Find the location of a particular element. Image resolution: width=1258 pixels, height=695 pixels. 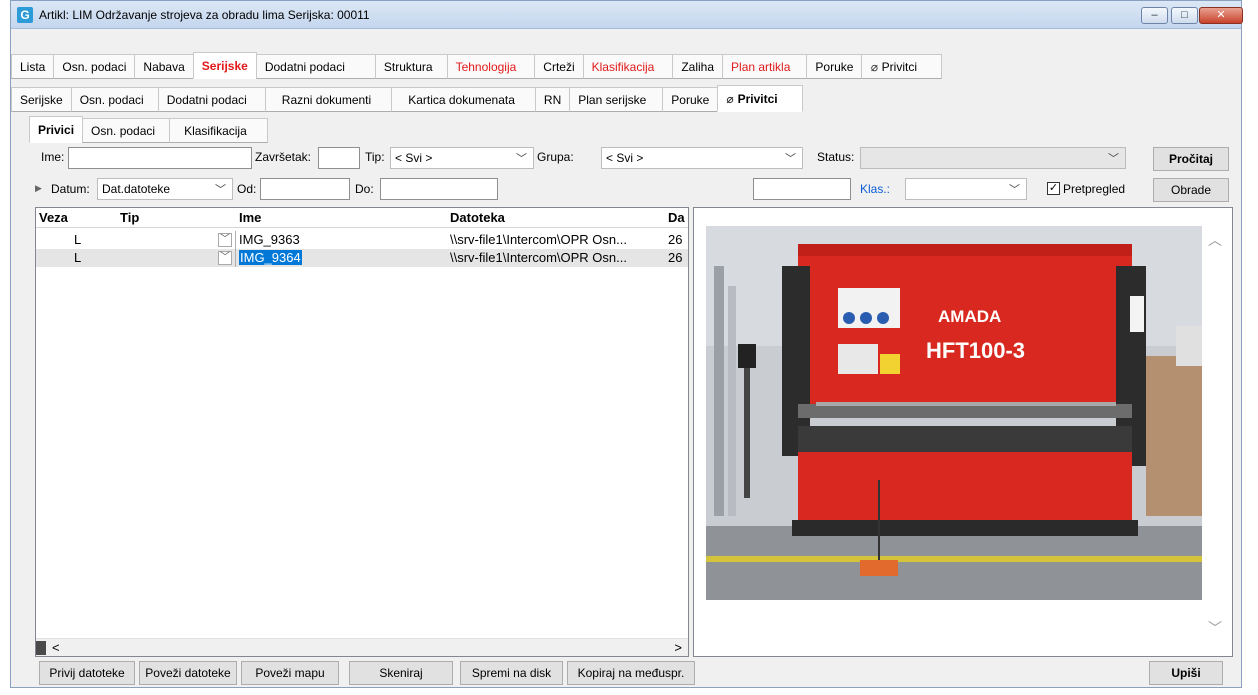

spremi-na-disk-button: Spremi na disk is located at coordinates (511, 673).